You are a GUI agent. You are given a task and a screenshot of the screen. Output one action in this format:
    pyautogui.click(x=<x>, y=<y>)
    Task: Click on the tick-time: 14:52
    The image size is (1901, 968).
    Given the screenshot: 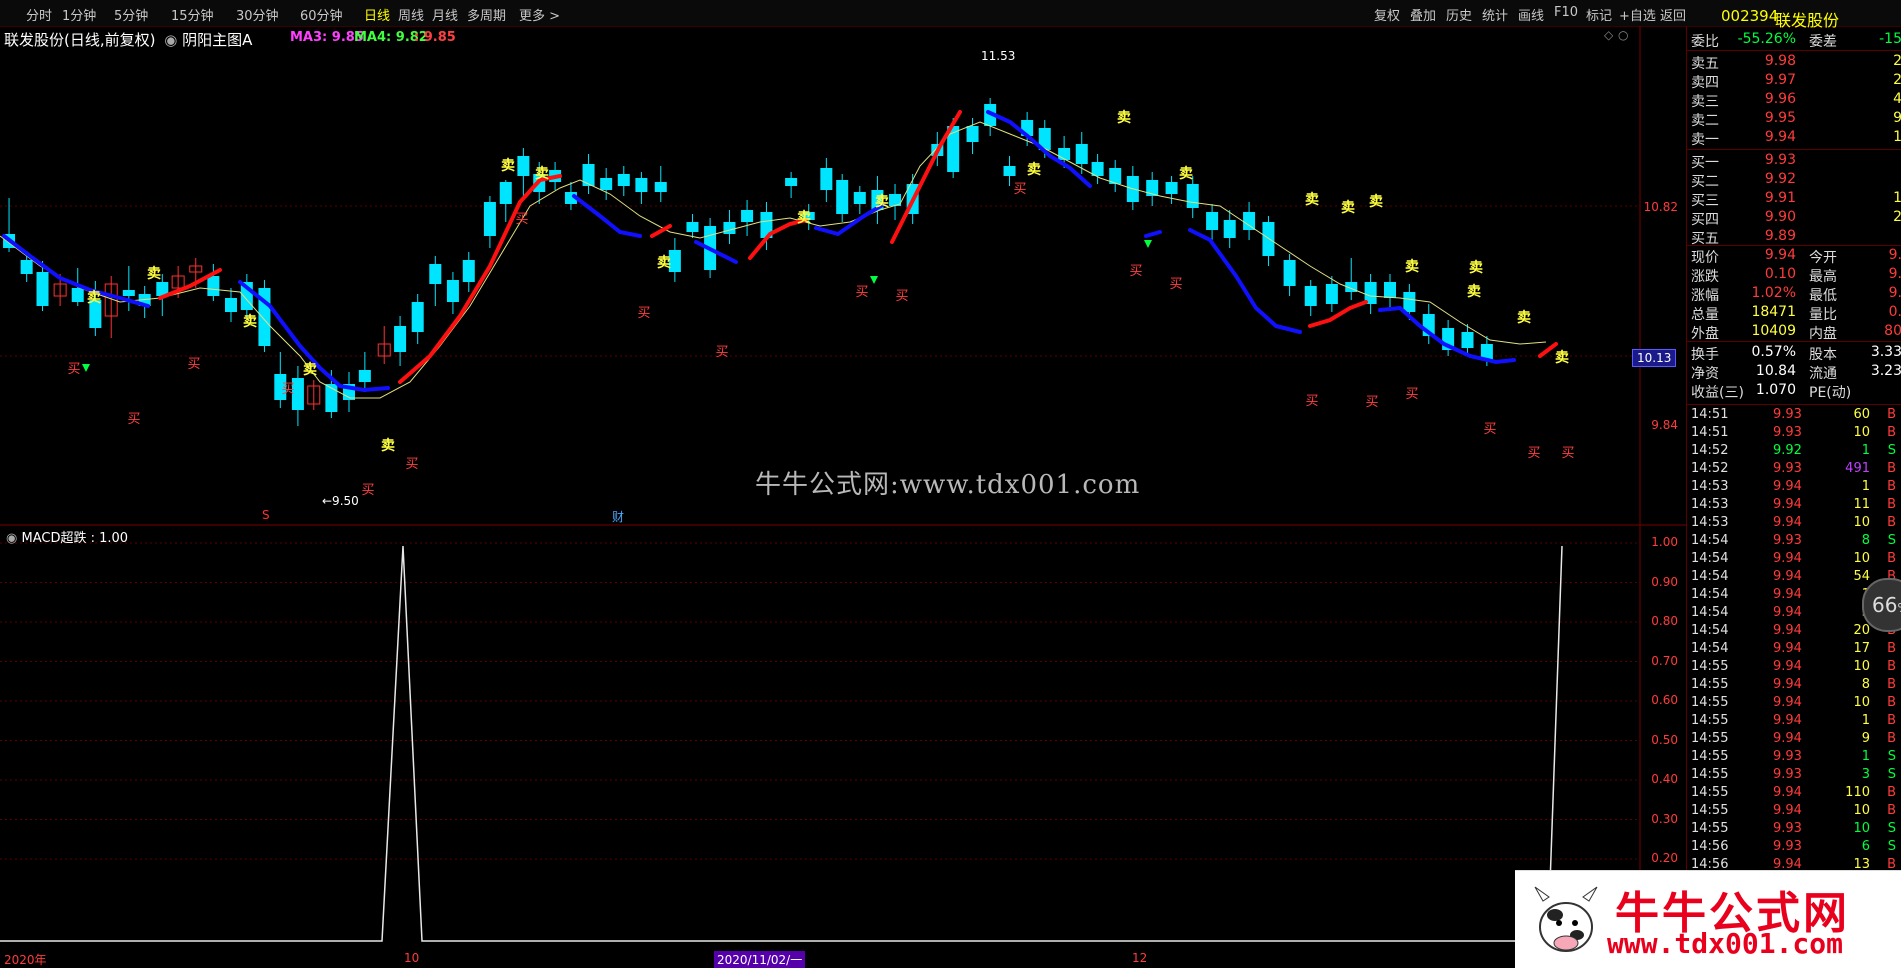 What is the action you would take?
    pyautogui.click(x=1710, y=468)
    